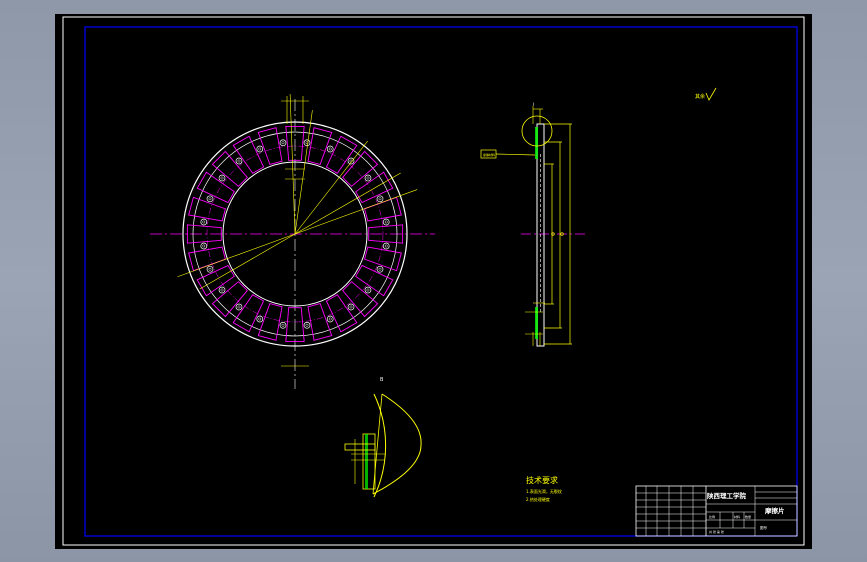 The height and width of the screenshot is (562, 867). What do you see at coordinates (764, 527) in the screenshot?
I see `title-drawing-no: 图号` at bounding box center [764, 527].